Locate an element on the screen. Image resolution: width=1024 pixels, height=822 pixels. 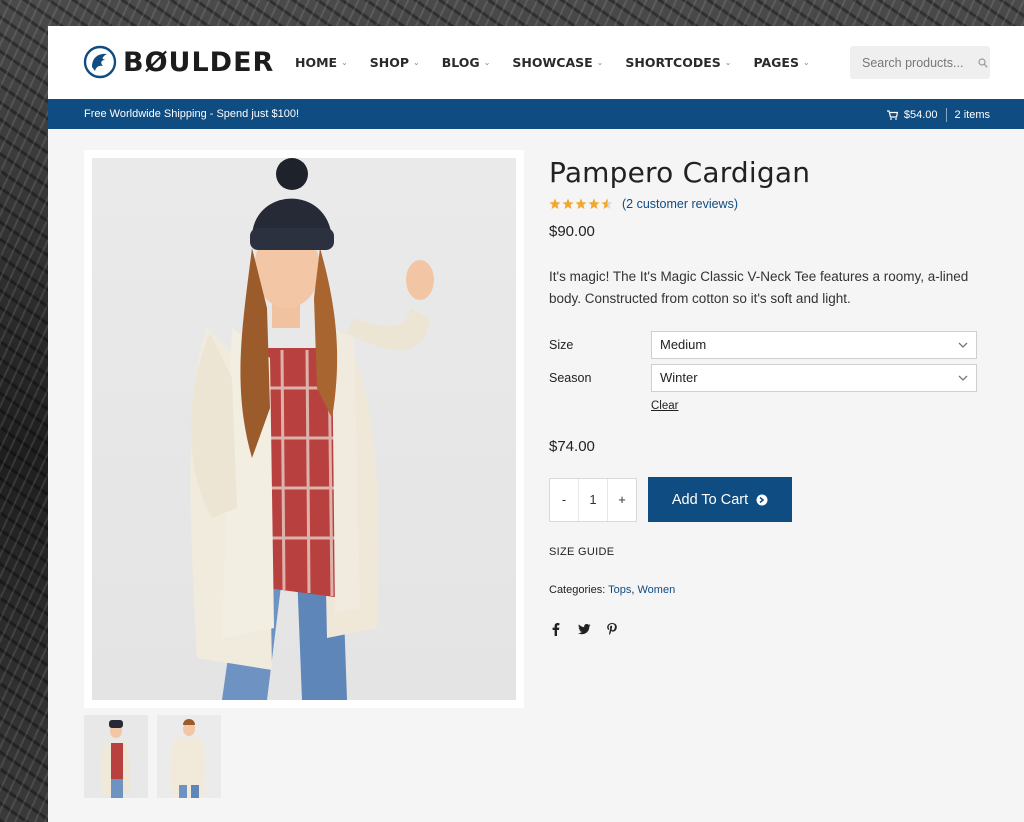
clear-variations-link: Clear is located at coordinates (664, 406).